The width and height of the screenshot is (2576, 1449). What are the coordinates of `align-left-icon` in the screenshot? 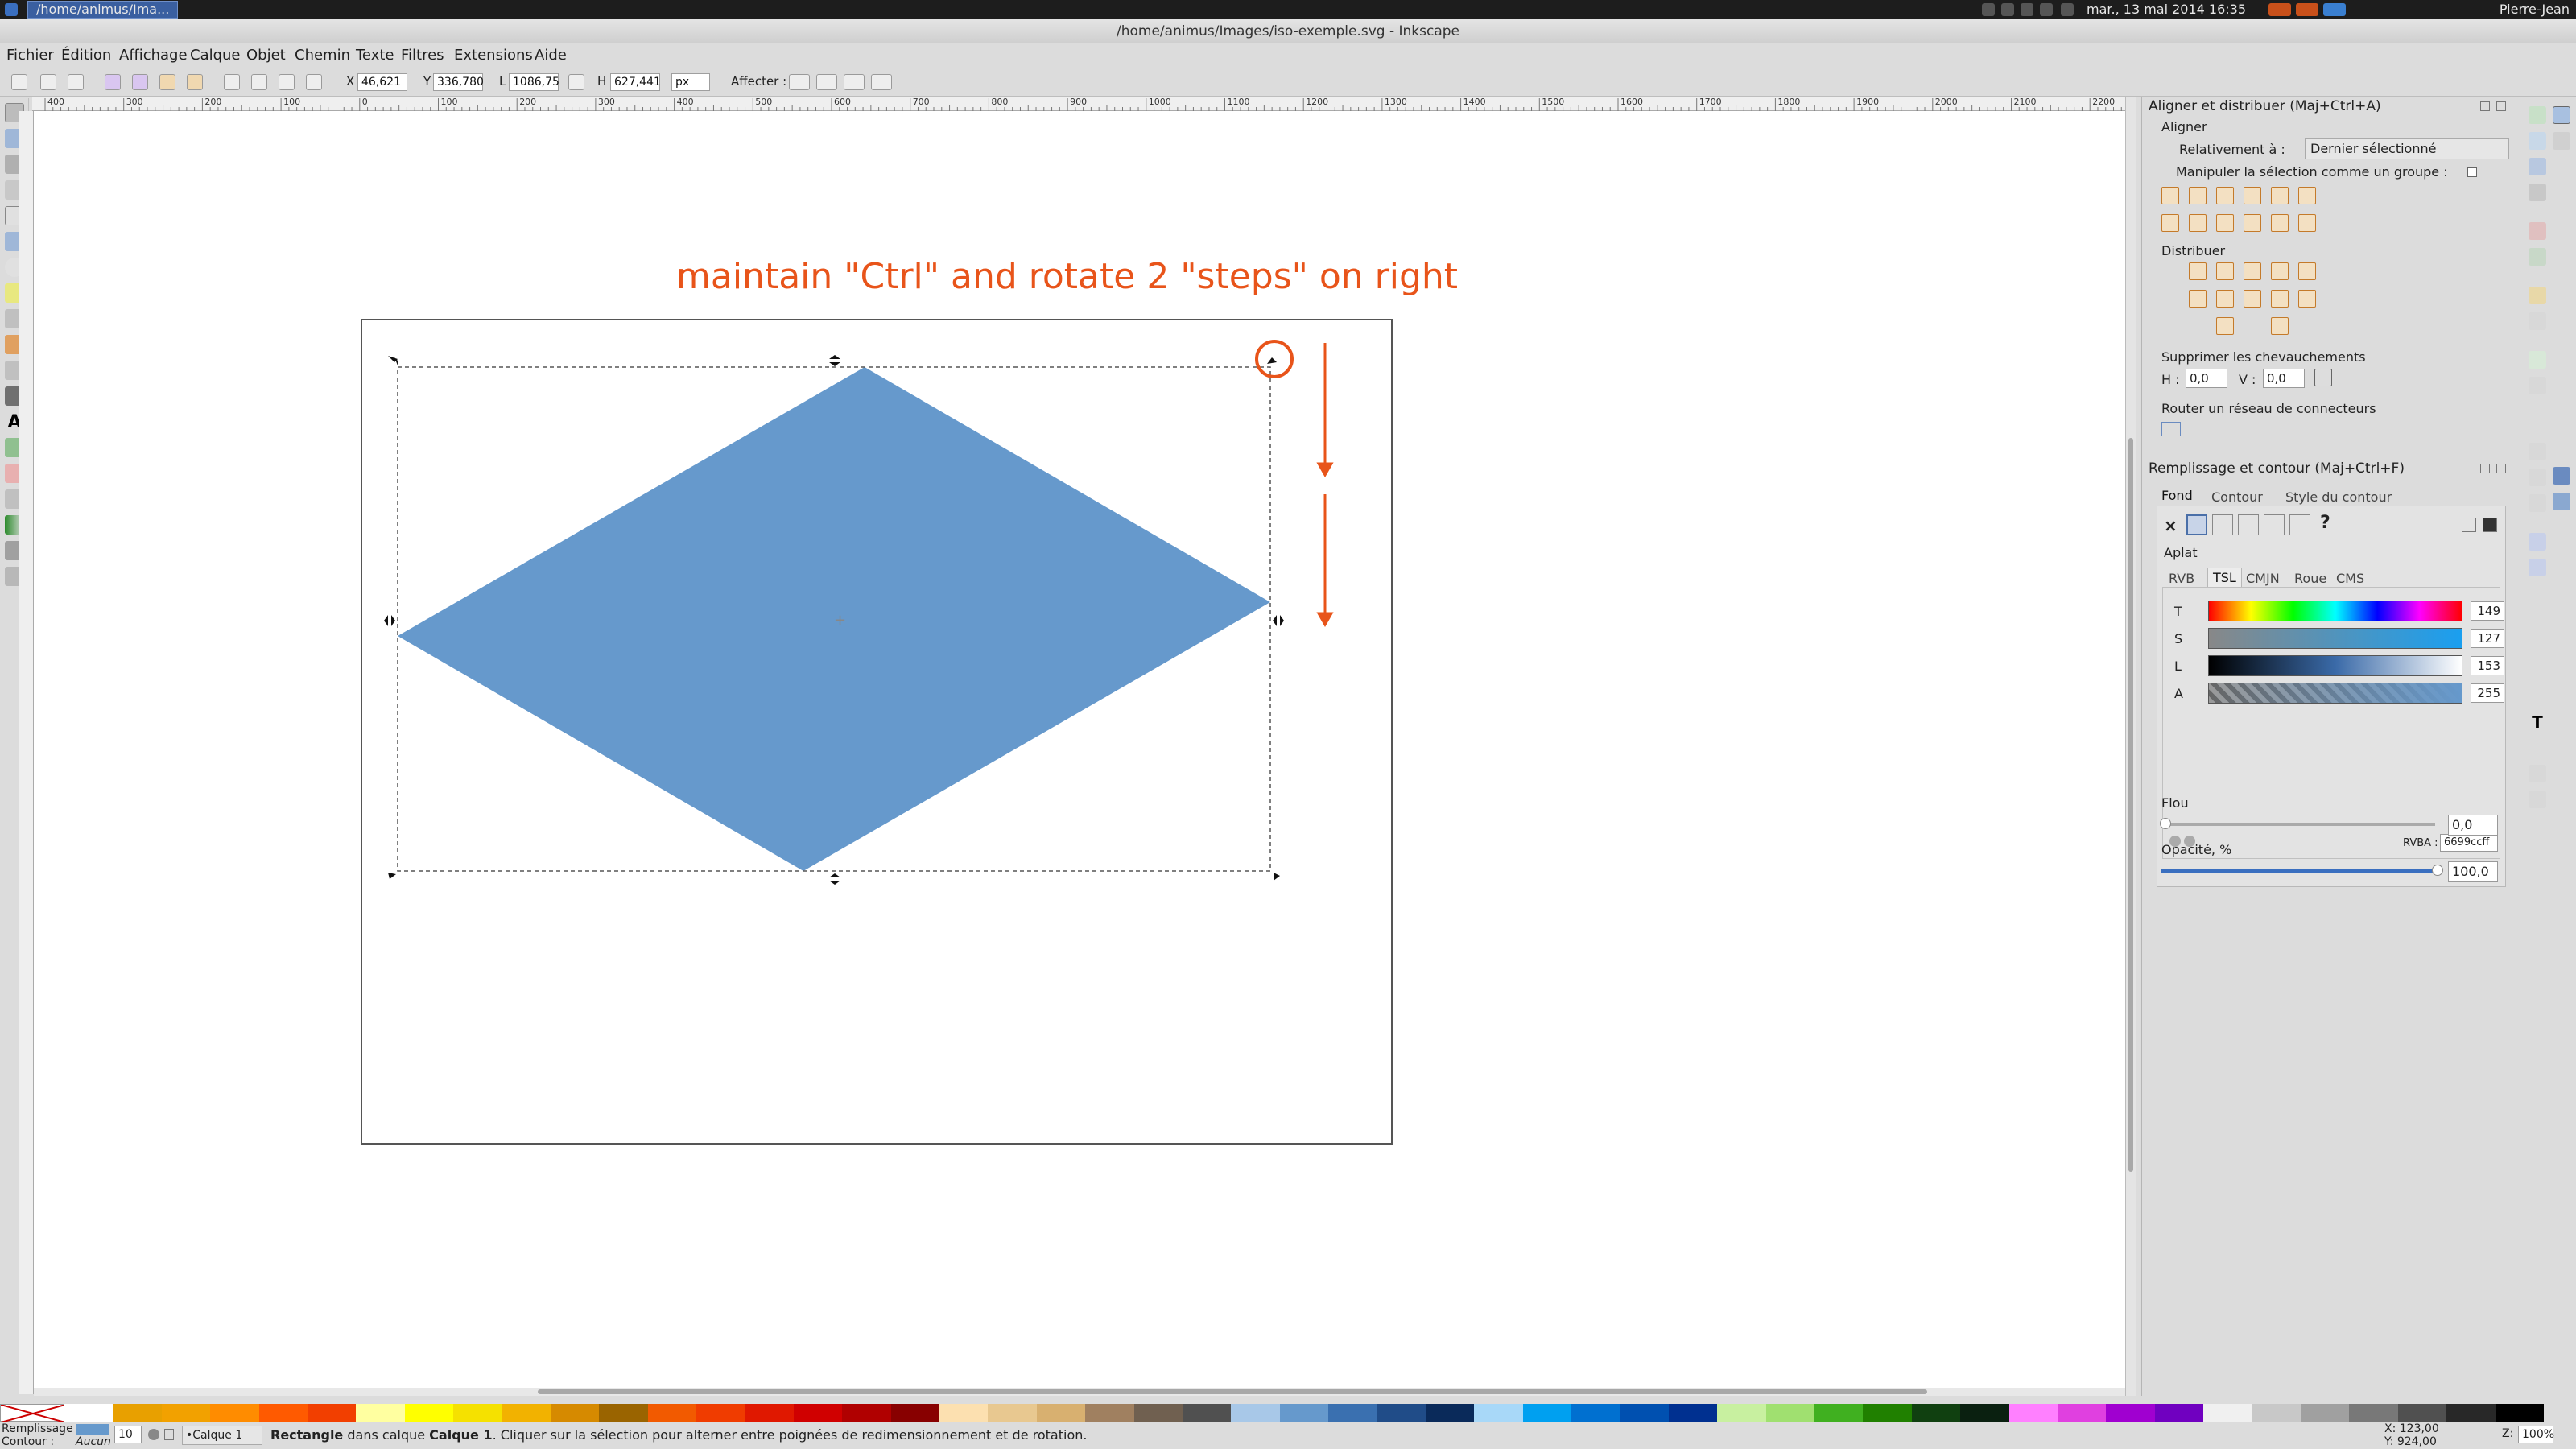 It's located at (2198, 195).